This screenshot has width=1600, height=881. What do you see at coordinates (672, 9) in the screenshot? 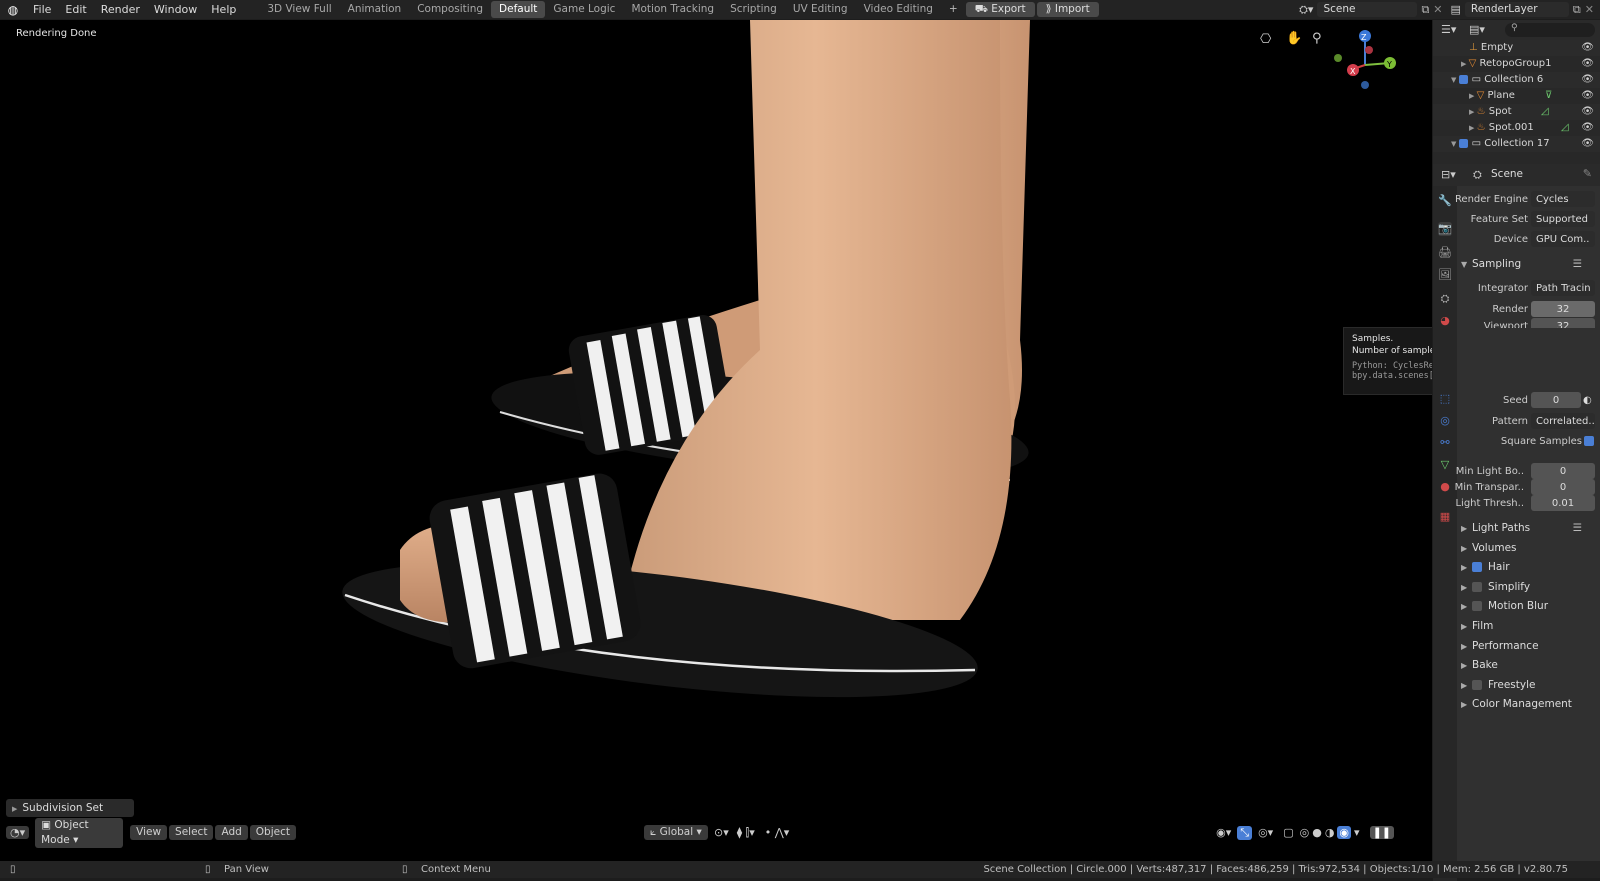
I see `tab-motion-tracking: Motion Tracking` at bounding box center [672, 9].